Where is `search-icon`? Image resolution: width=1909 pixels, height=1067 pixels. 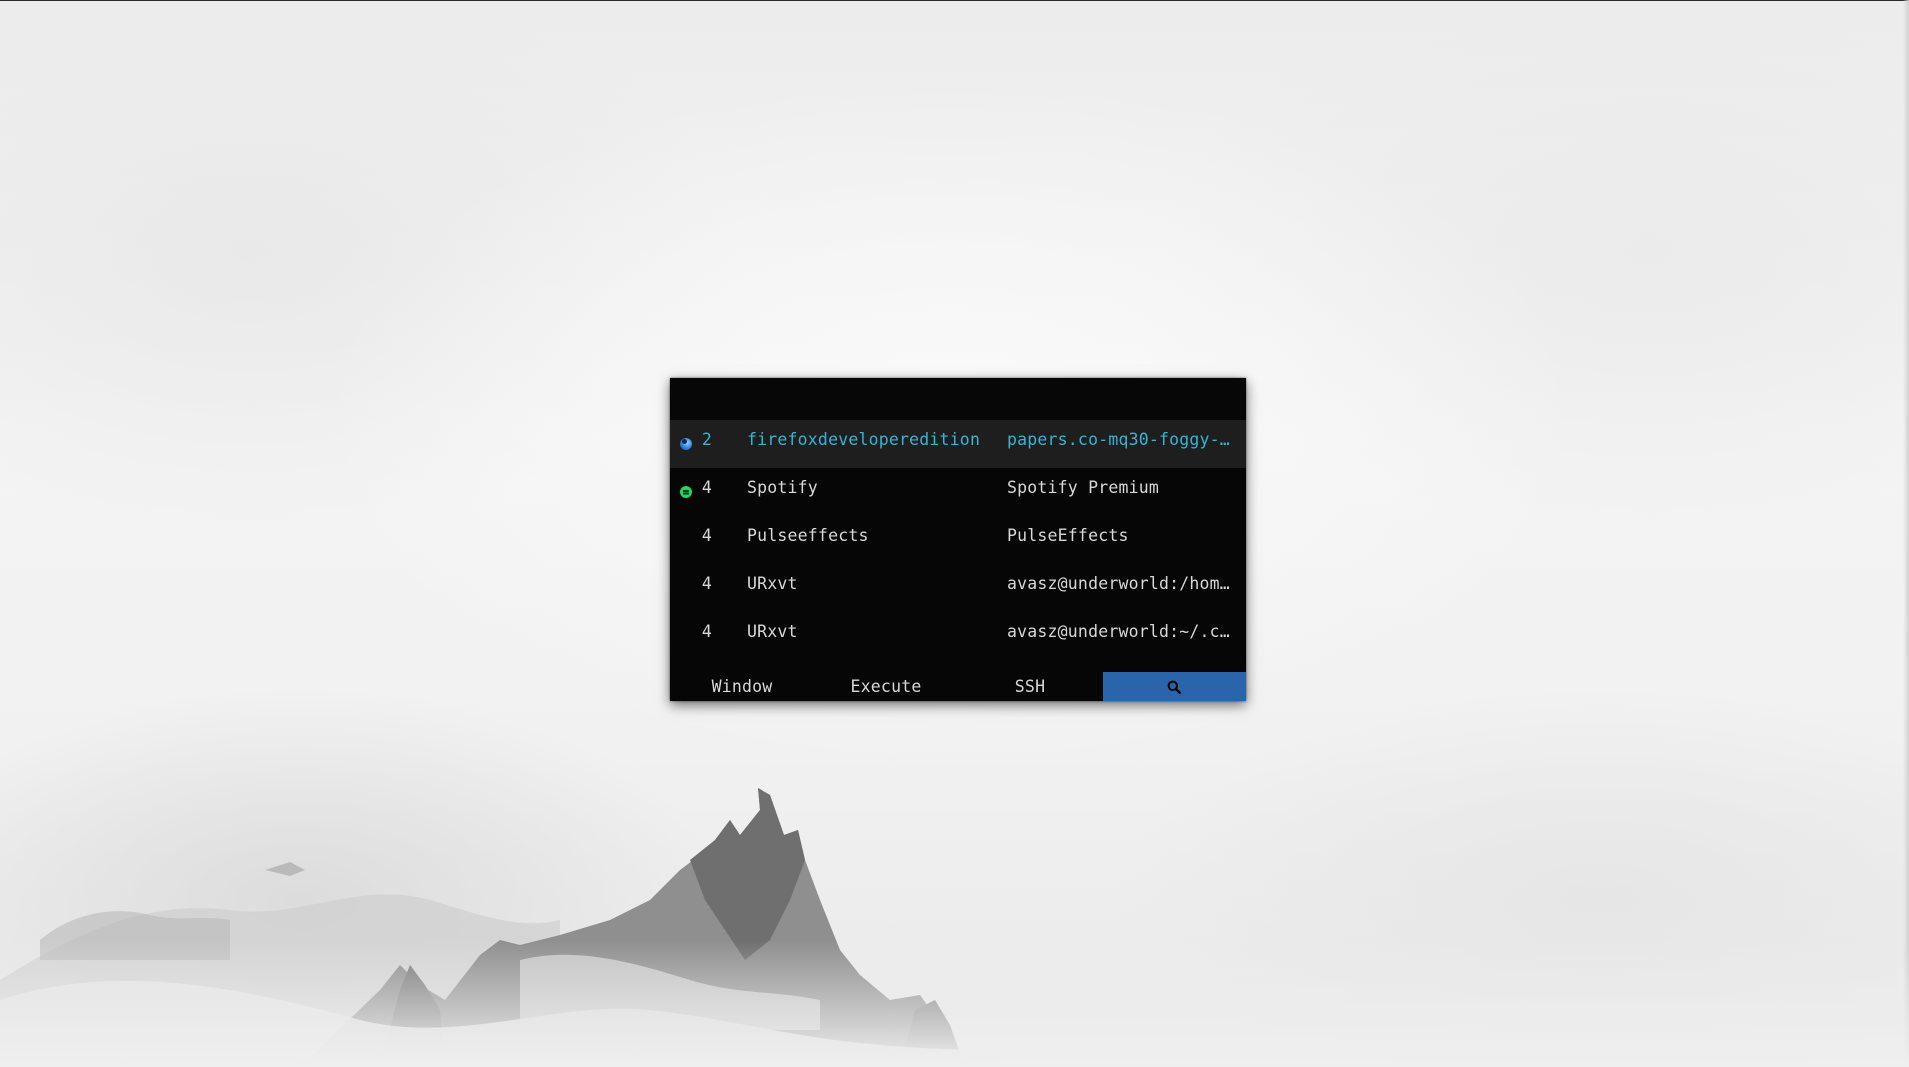
search-icon is located at coordinates (1174, 687).